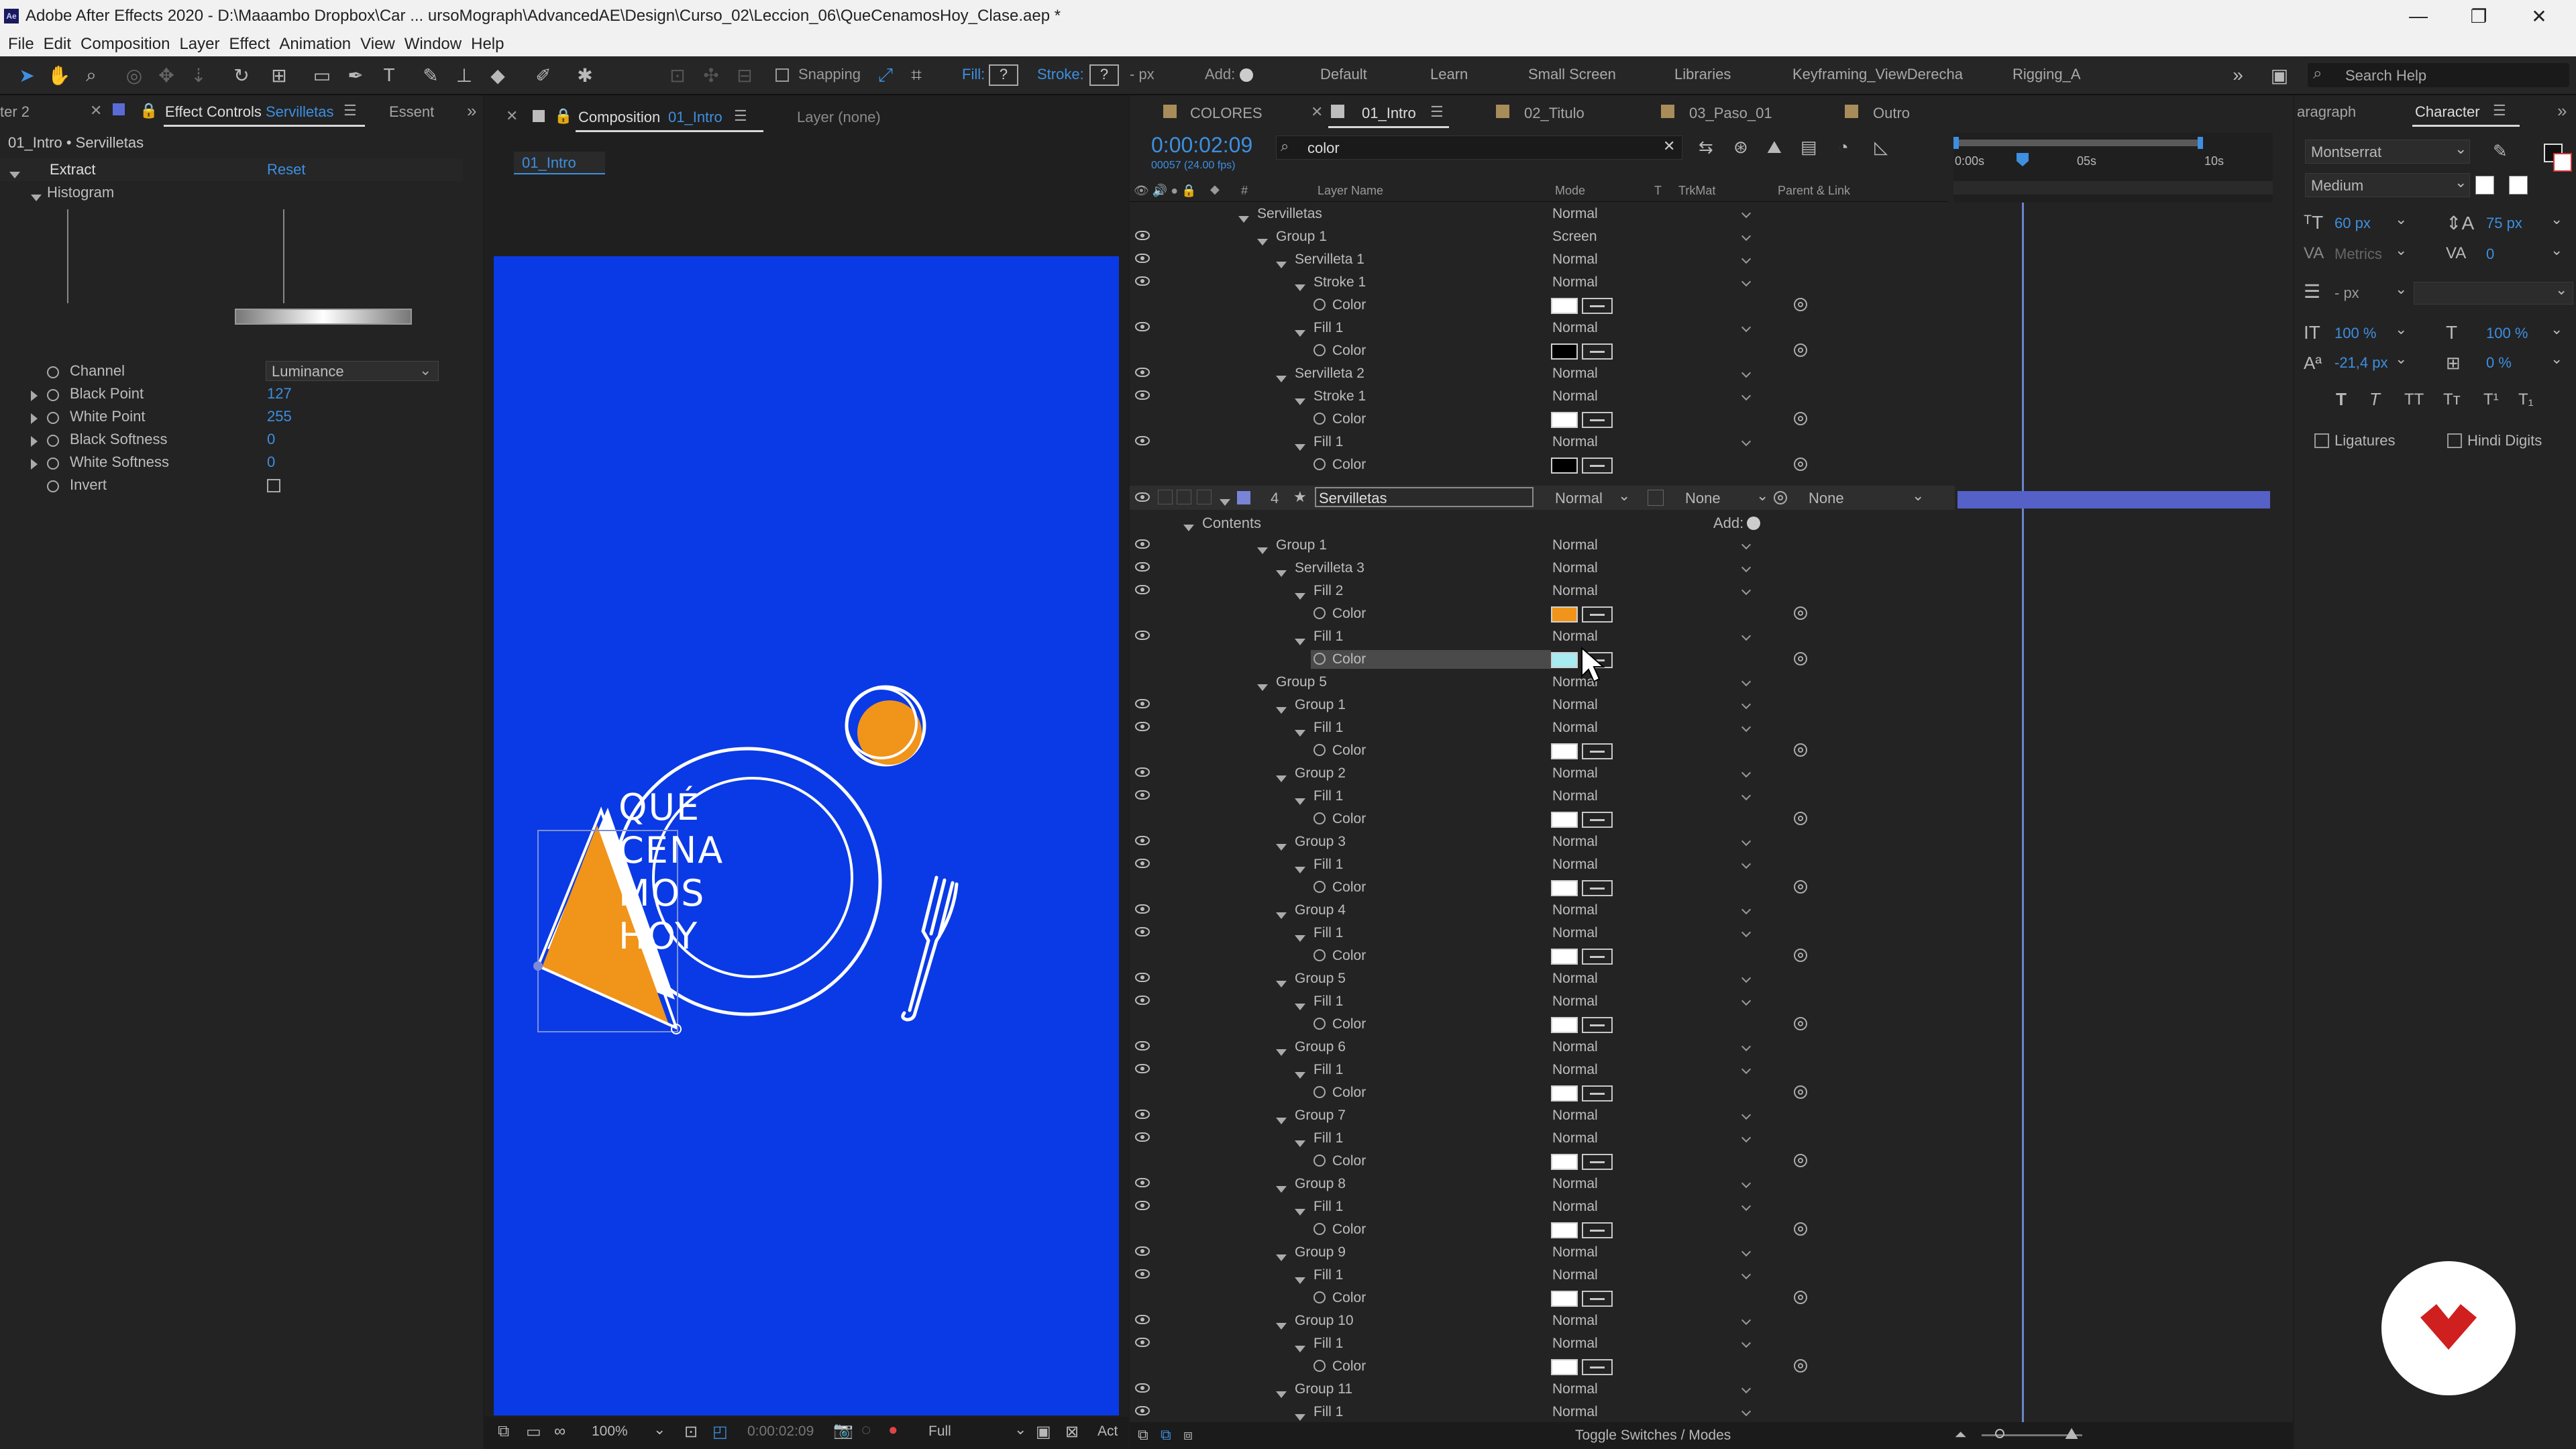 The width and height of the screenshot is (2576, 1449). What do you see at coordinates (691, 1432) in the screenshot?
I see `title-safe-icon: ⊡` at bounding box center [691, 1432].